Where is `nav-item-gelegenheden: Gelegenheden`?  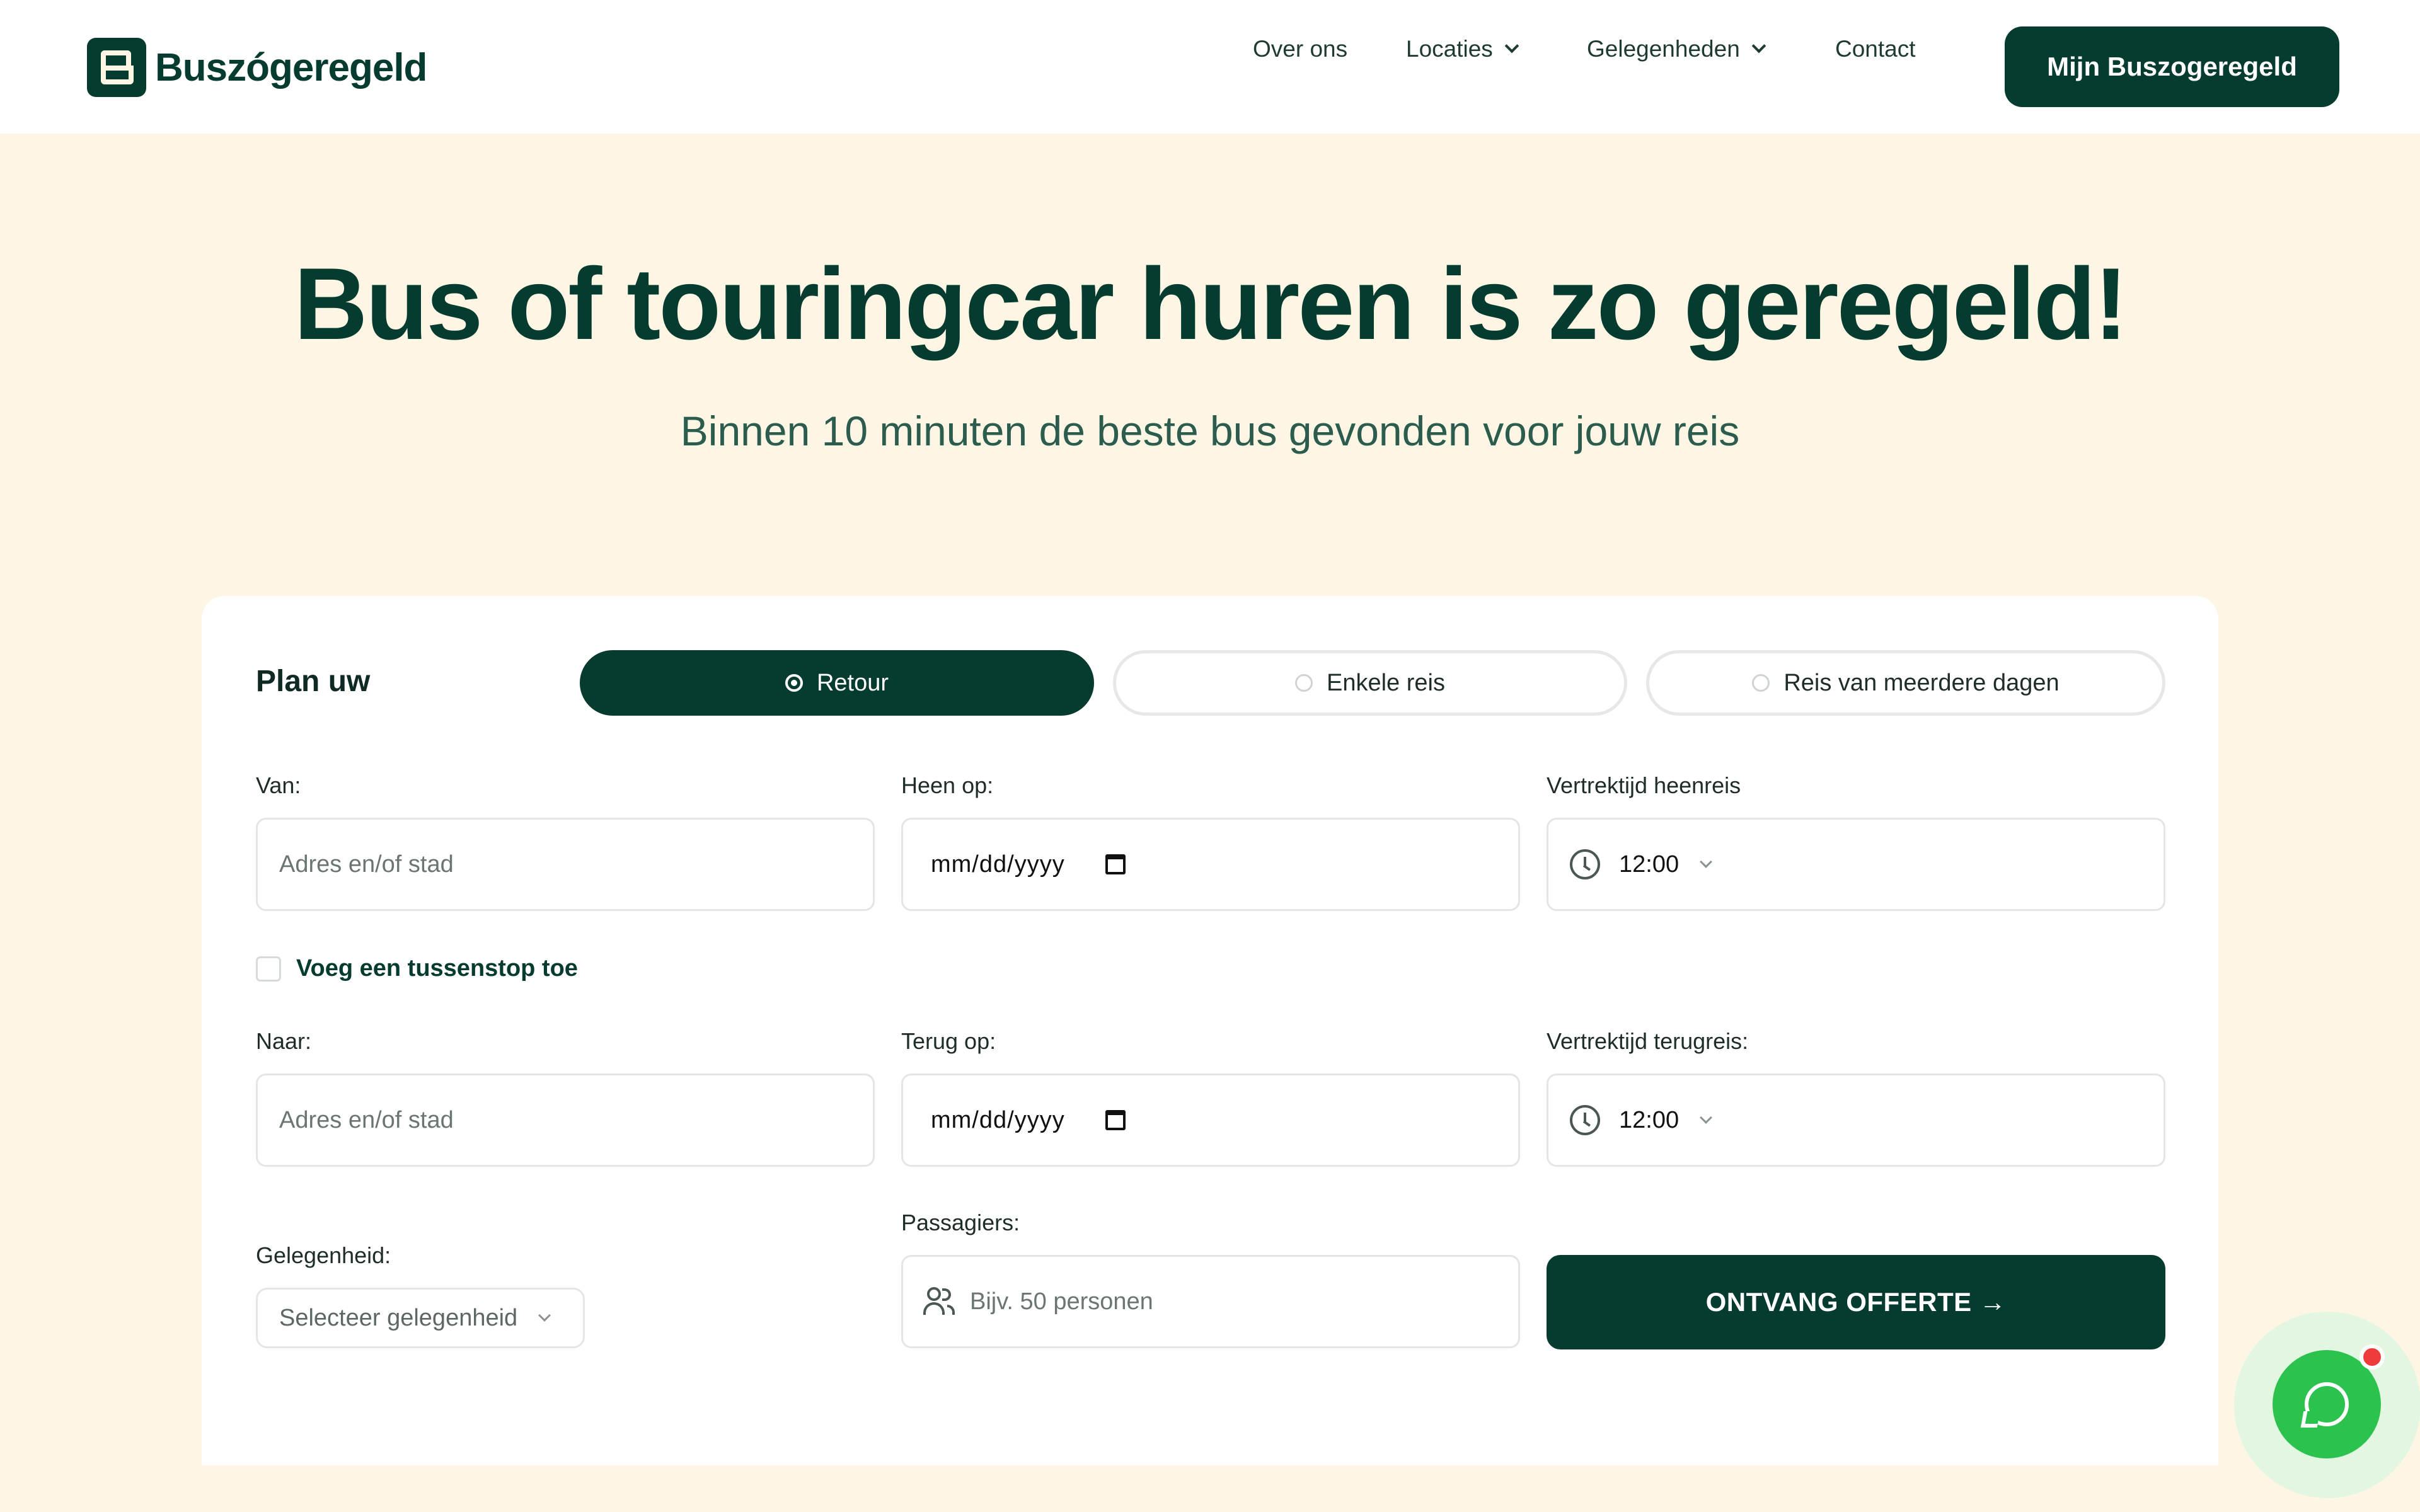
nav-item-gelegenheden: Gelegenheden is located at coordinates (1676, 49).